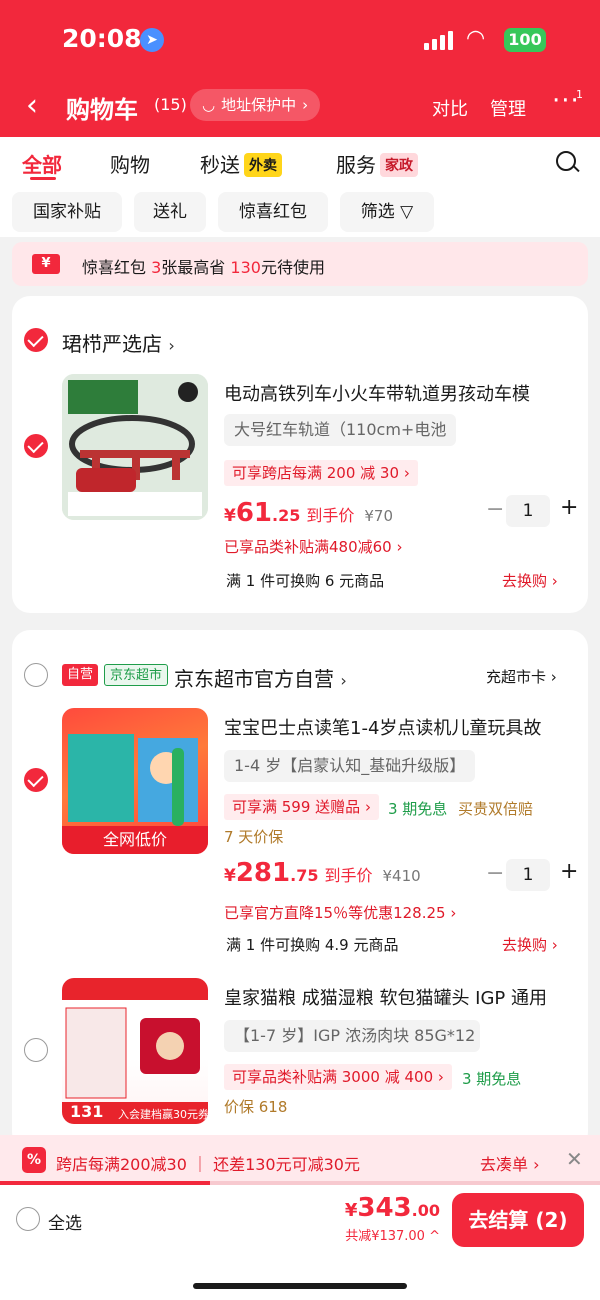  I want to click on price-decimal: .25, so click(286, 515).